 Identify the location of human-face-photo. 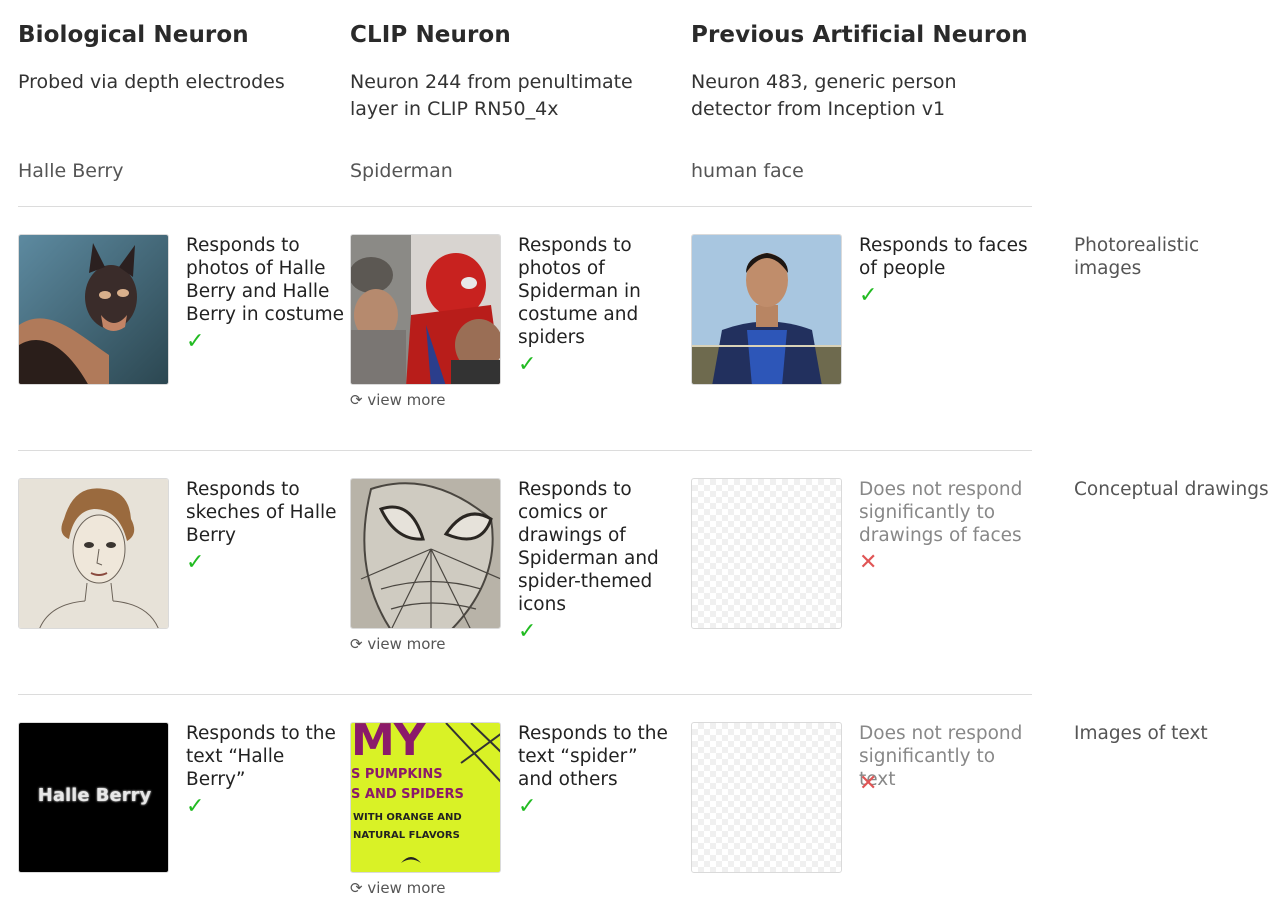
(766, 309).